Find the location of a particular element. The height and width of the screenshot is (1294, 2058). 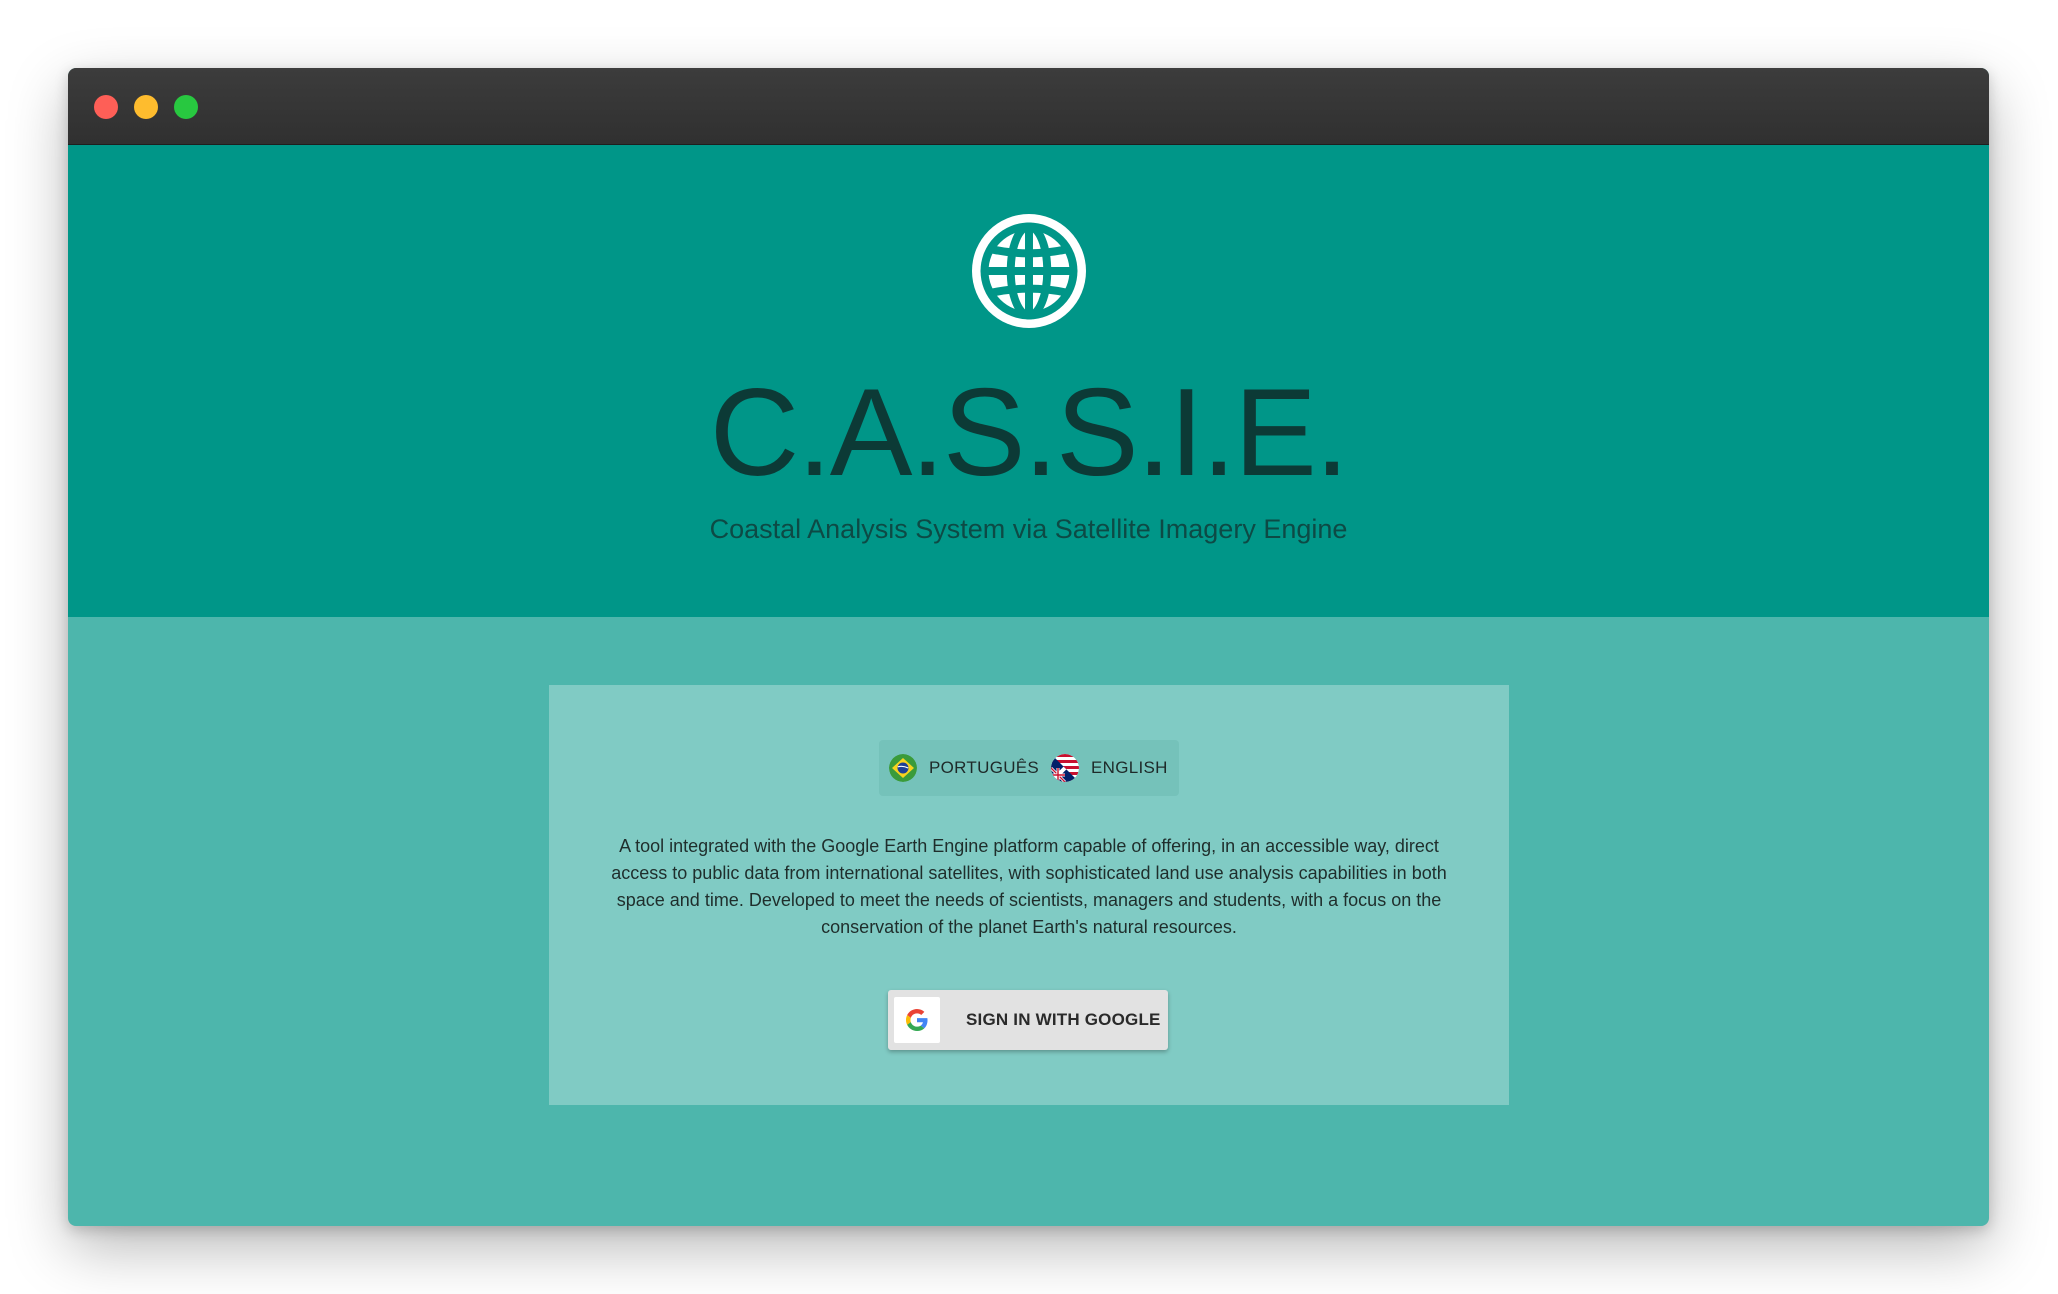

window-titlebar is located at coordinates (1028, 106).